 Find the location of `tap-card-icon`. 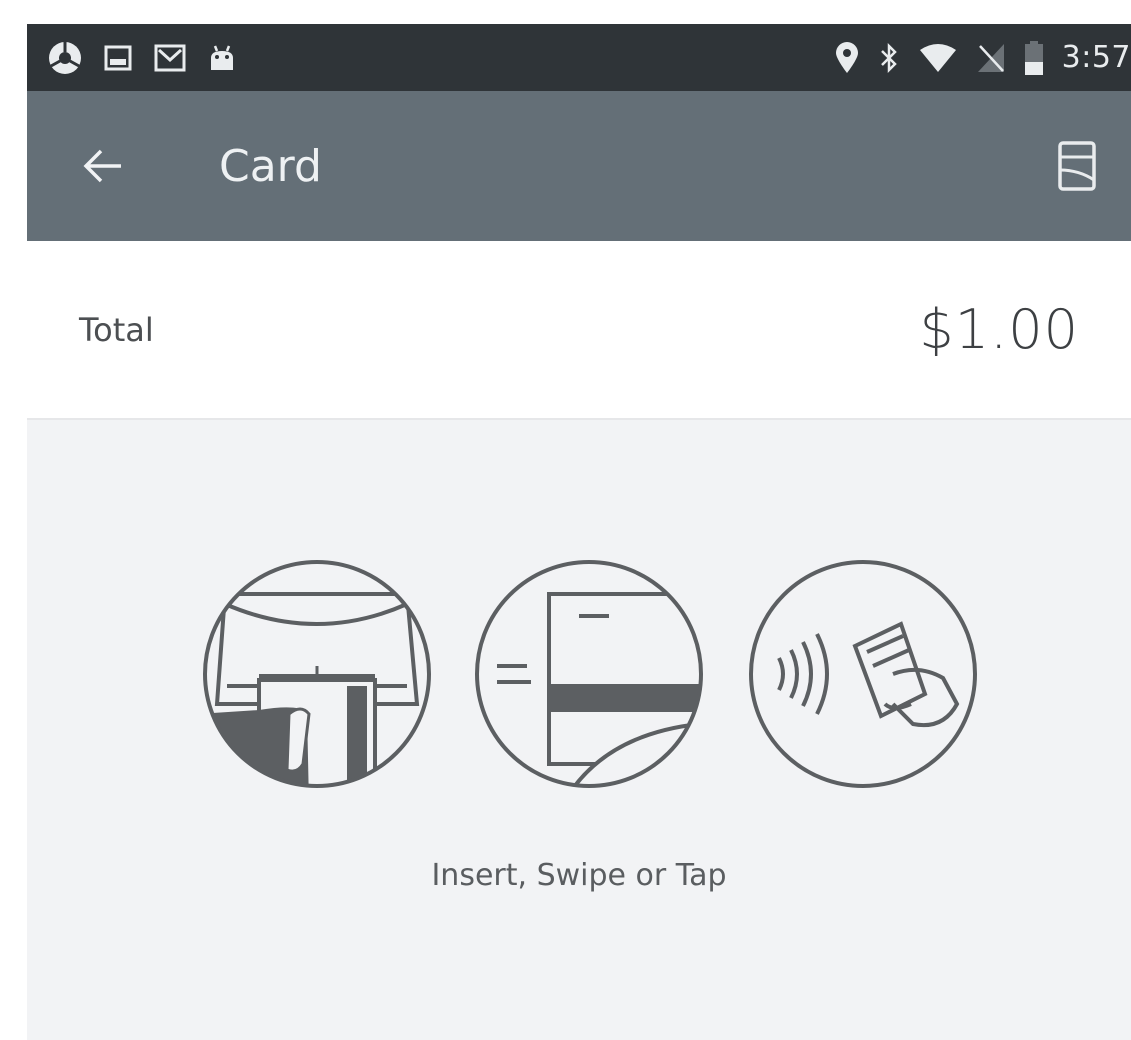

tap-card-icon is located at coordinates (863, 674).